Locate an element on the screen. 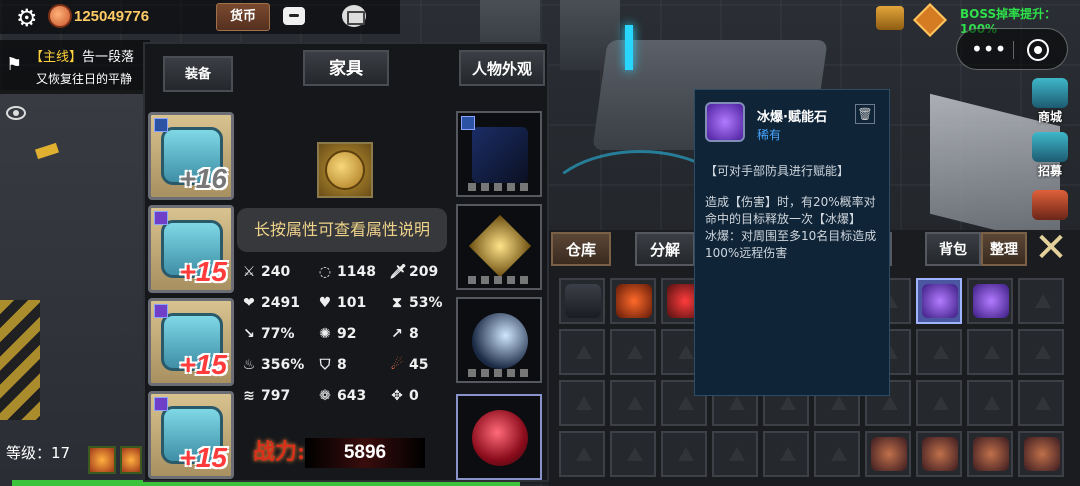 This screenshot has width=1080, height=486. currency-button: 货币 is located at coordinates (243, 17).